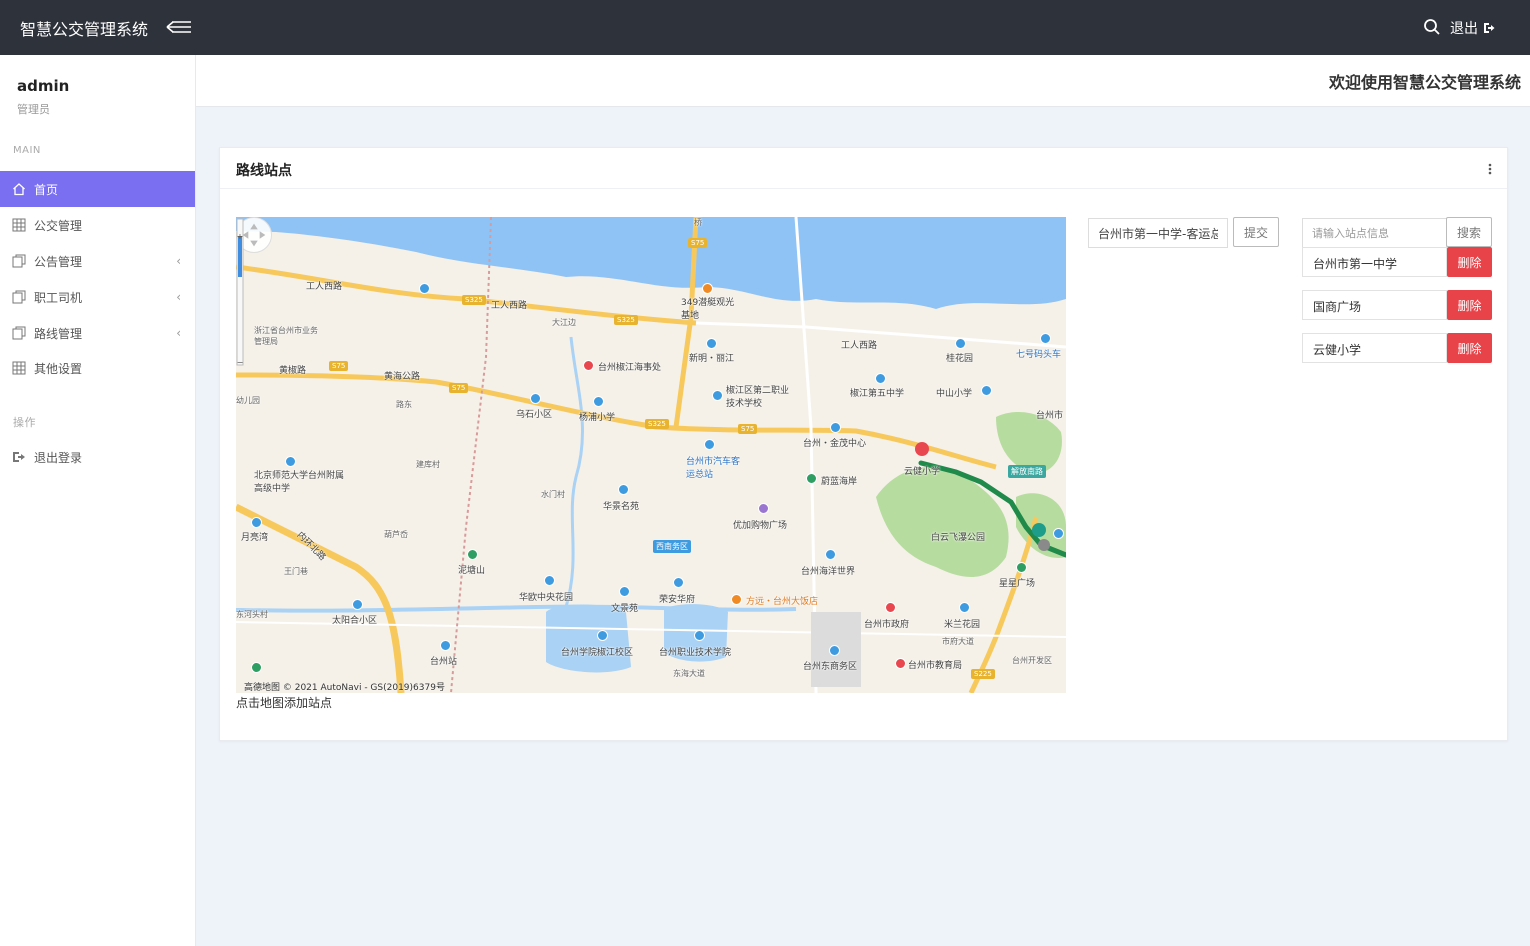 Image resolution: width=1530 pixels, height=946 pixels. What do you see at coordinates (983, 674) in the screenshot?
I see `road-badge: S225` at bounding box center [983, 674].